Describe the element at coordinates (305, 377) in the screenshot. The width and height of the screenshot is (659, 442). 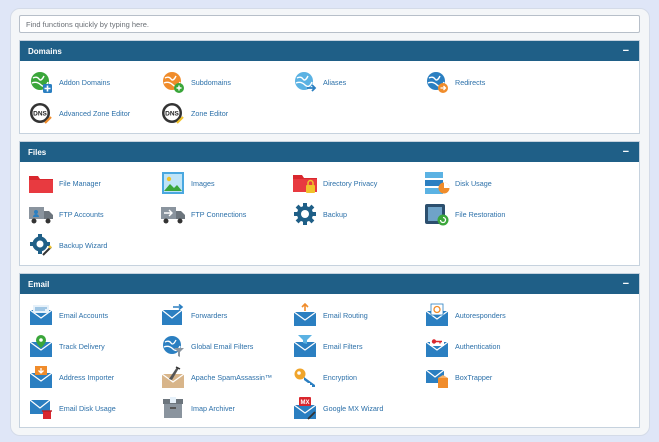
I see `key-icon` at that location.